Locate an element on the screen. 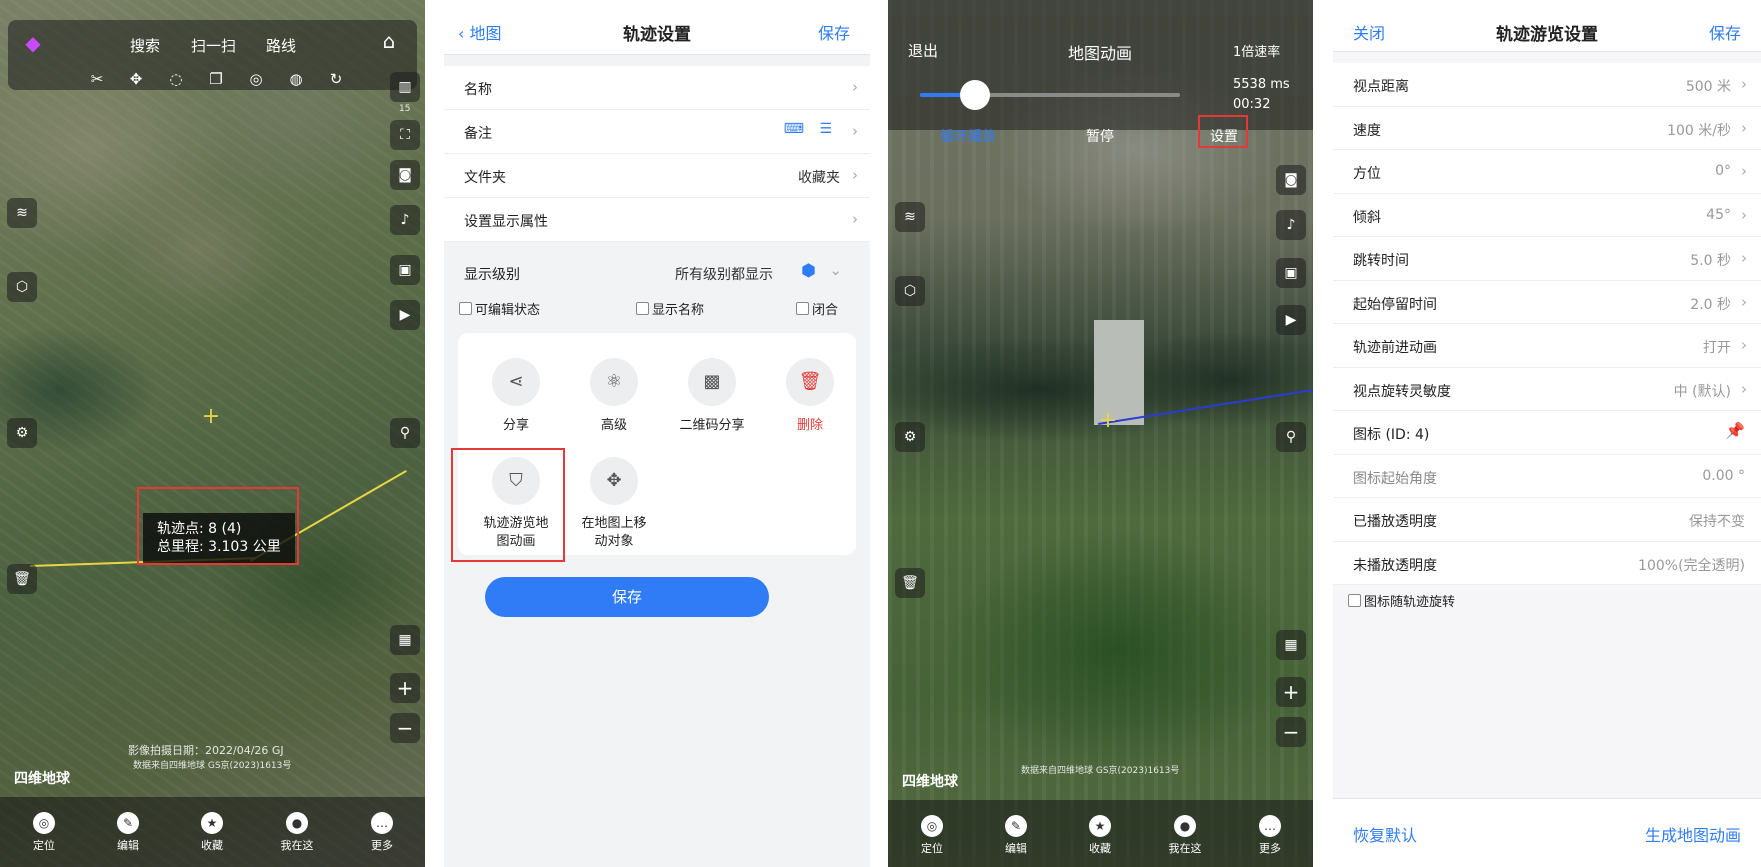 Image resolution: width=1761 pixels, height=867 pixels. app-logo-icon: ◆ is located at coordinates (33, 43).